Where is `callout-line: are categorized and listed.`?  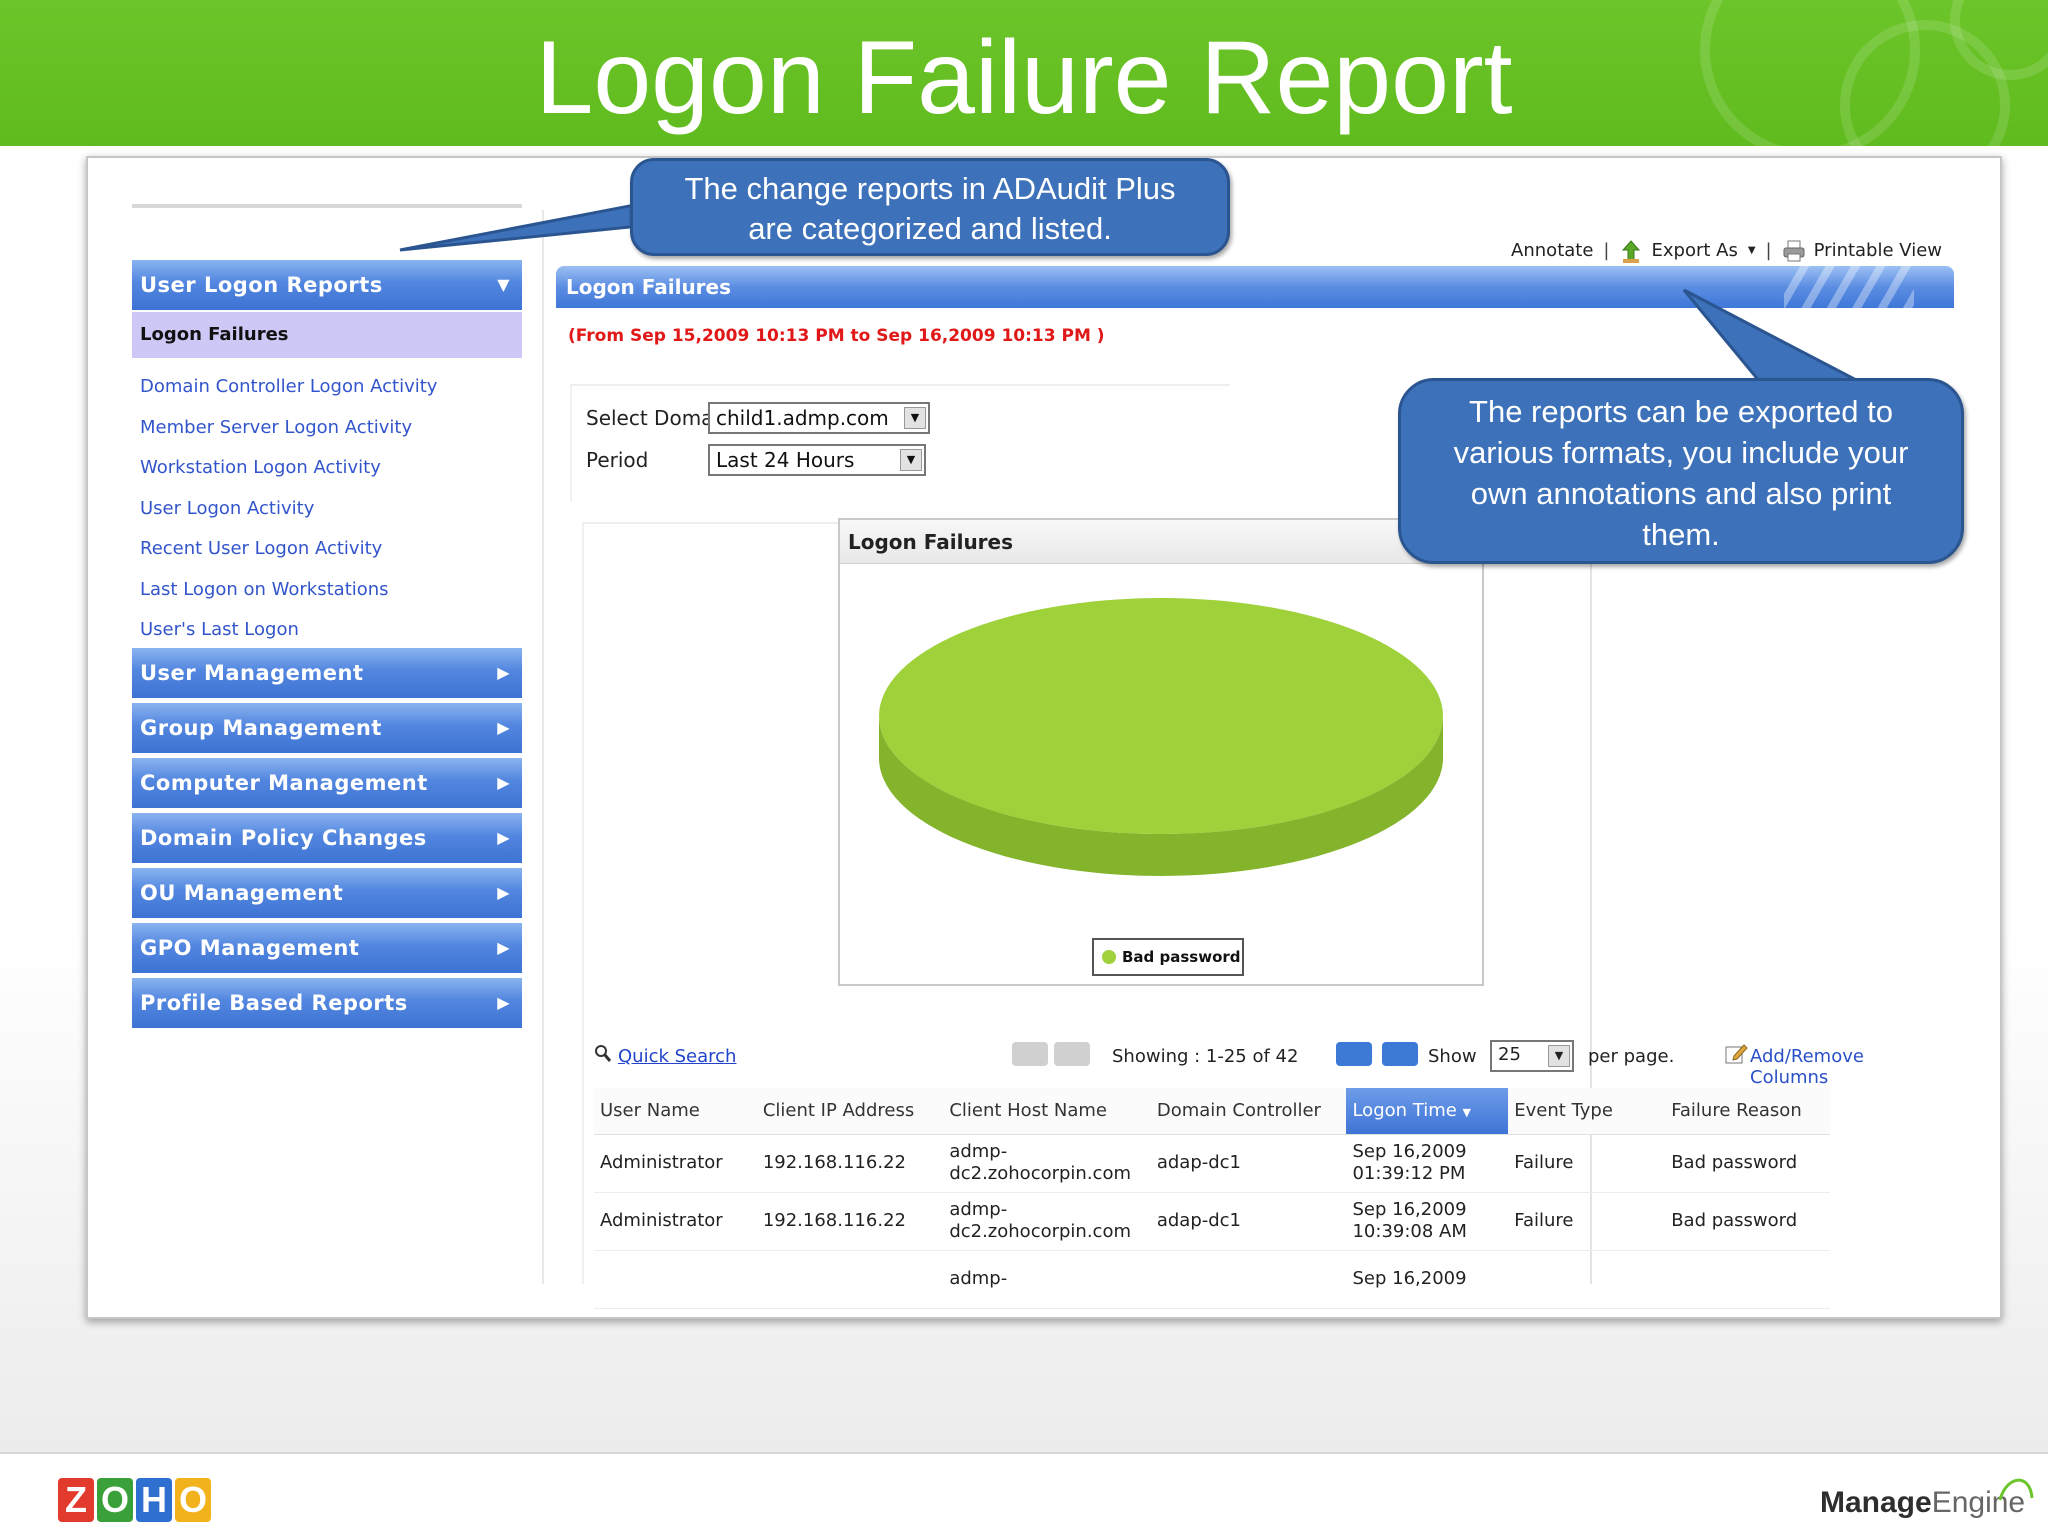
callout-line: are categorized and listed. is located at coordinates (930, 228).